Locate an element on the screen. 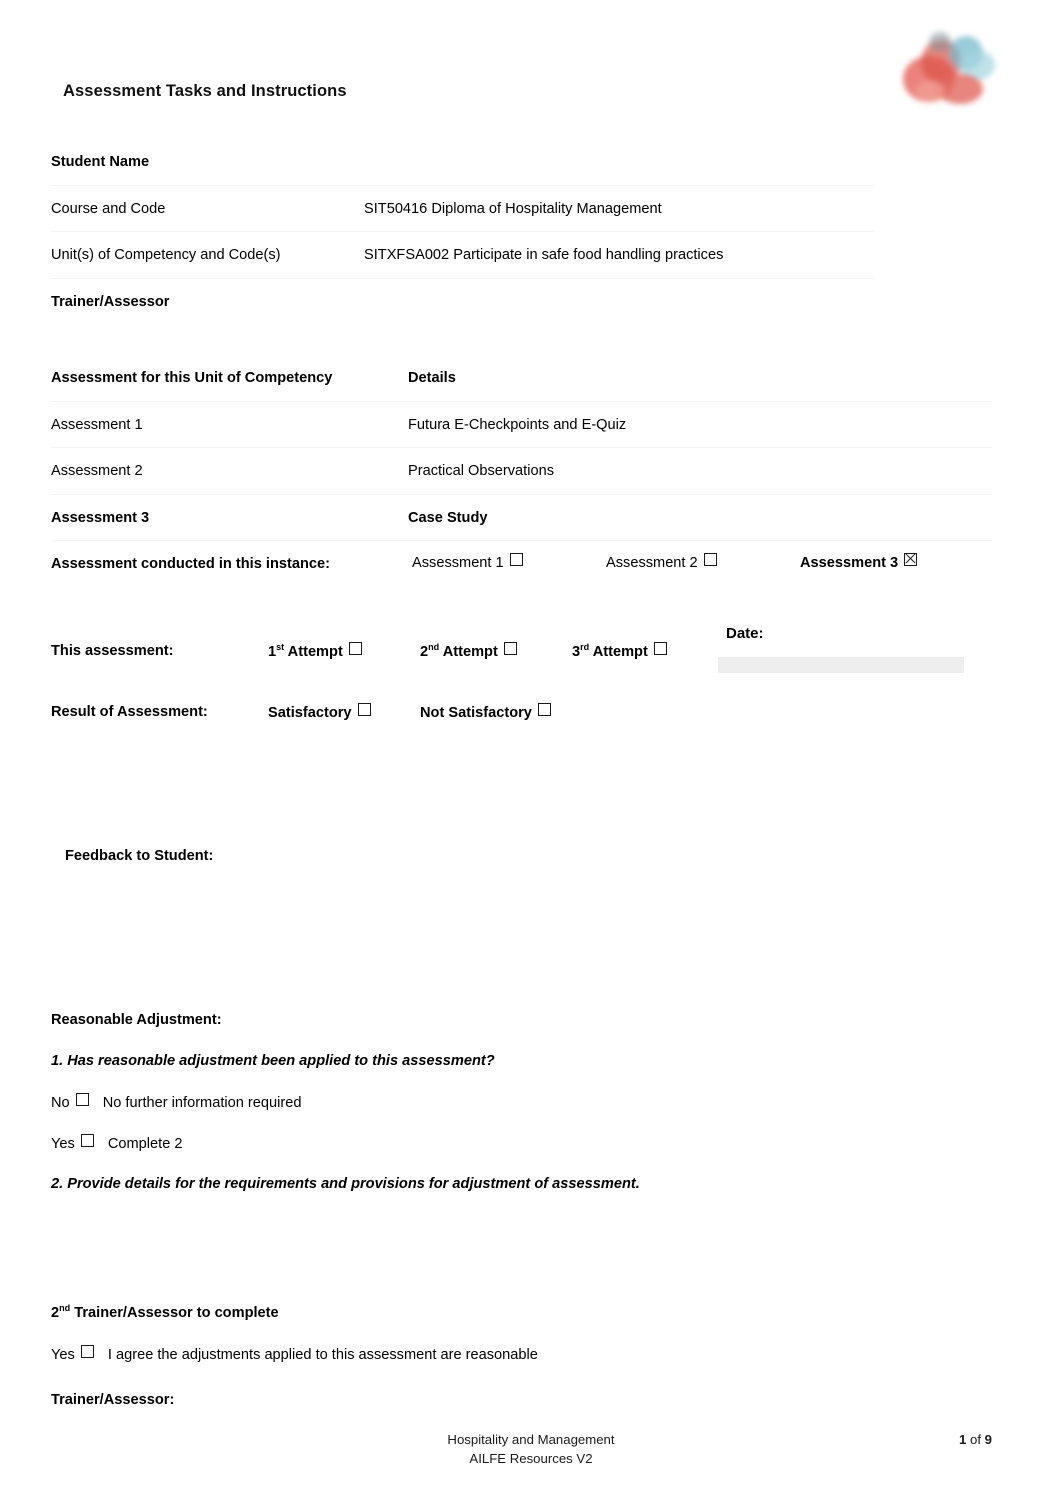  page-title: Assessment Tasks and Instructions is located at coordinates (205, 91).